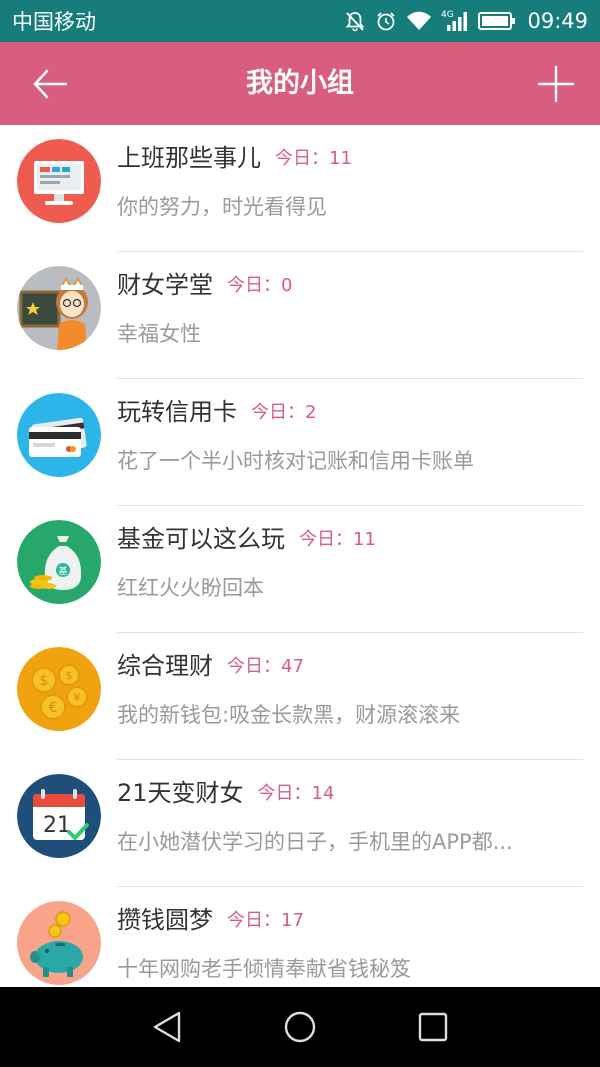 This screenshot has height=1067, width=600. I want to click on group-name: 21天变财女 今日：14, so click(226, 793).